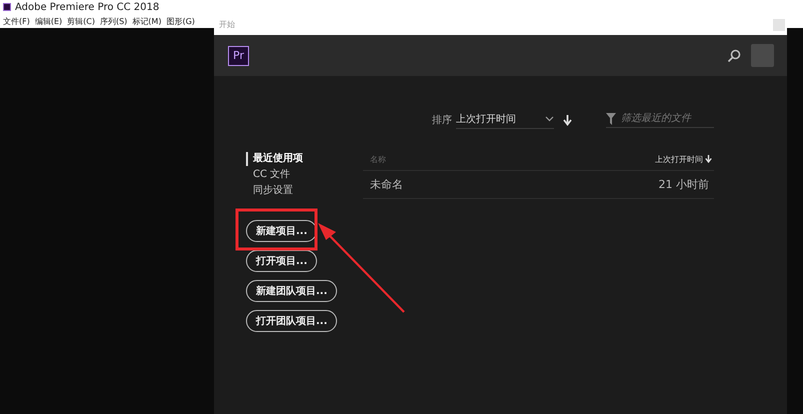 The height and width of the screenshot is (414, 803). I want to click on menu-item: 剪辑(C), so click(81, 21).